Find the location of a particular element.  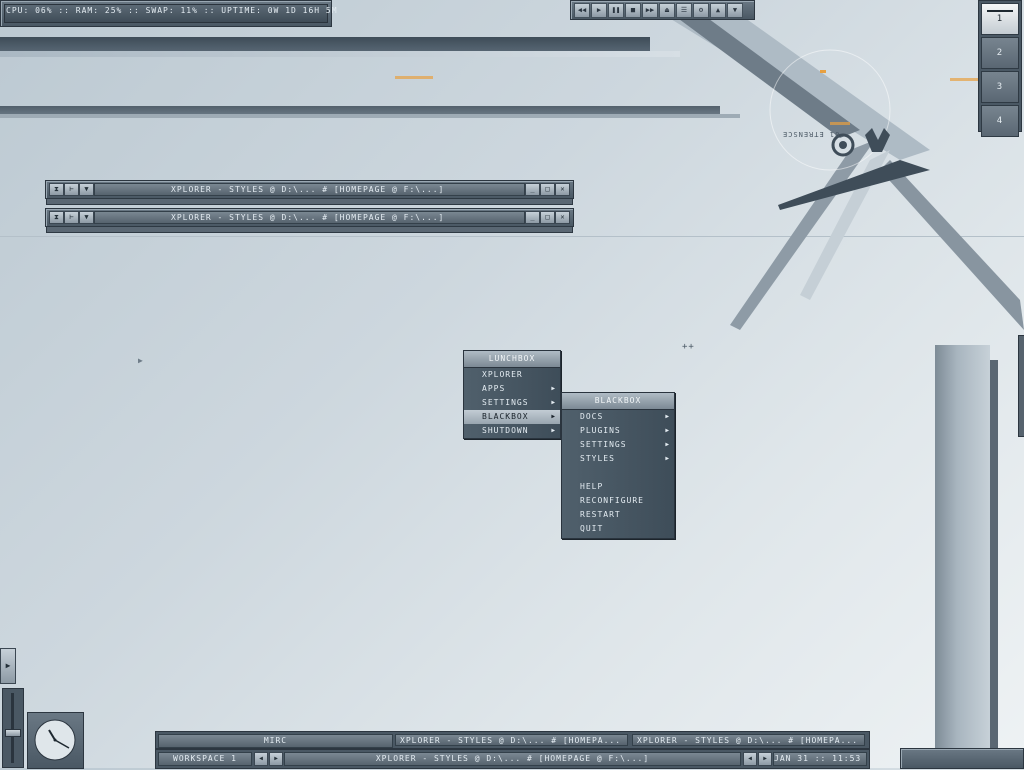

lunchbox-item-xplorer: XPLORER is located at coordinates (512, 375).